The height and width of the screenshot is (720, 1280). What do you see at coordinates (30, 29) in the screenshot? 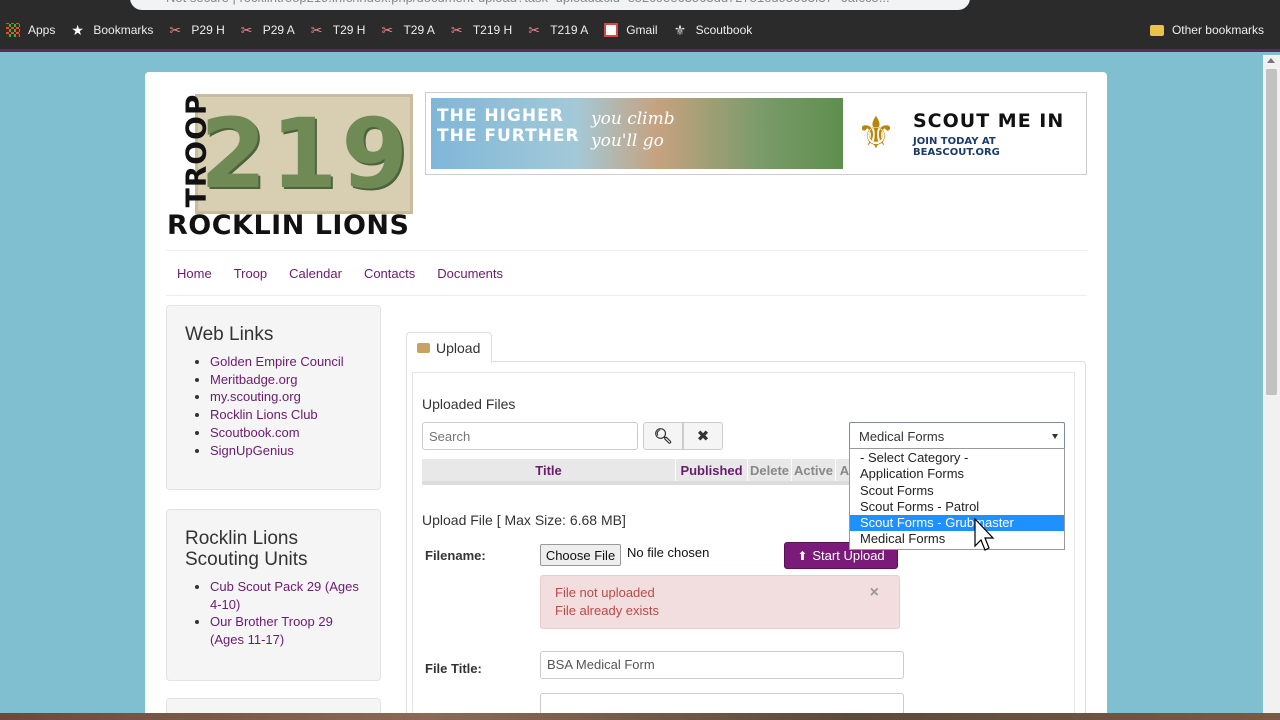
I see `bookmark-apps: Apps` at bounding box center [30, 29].